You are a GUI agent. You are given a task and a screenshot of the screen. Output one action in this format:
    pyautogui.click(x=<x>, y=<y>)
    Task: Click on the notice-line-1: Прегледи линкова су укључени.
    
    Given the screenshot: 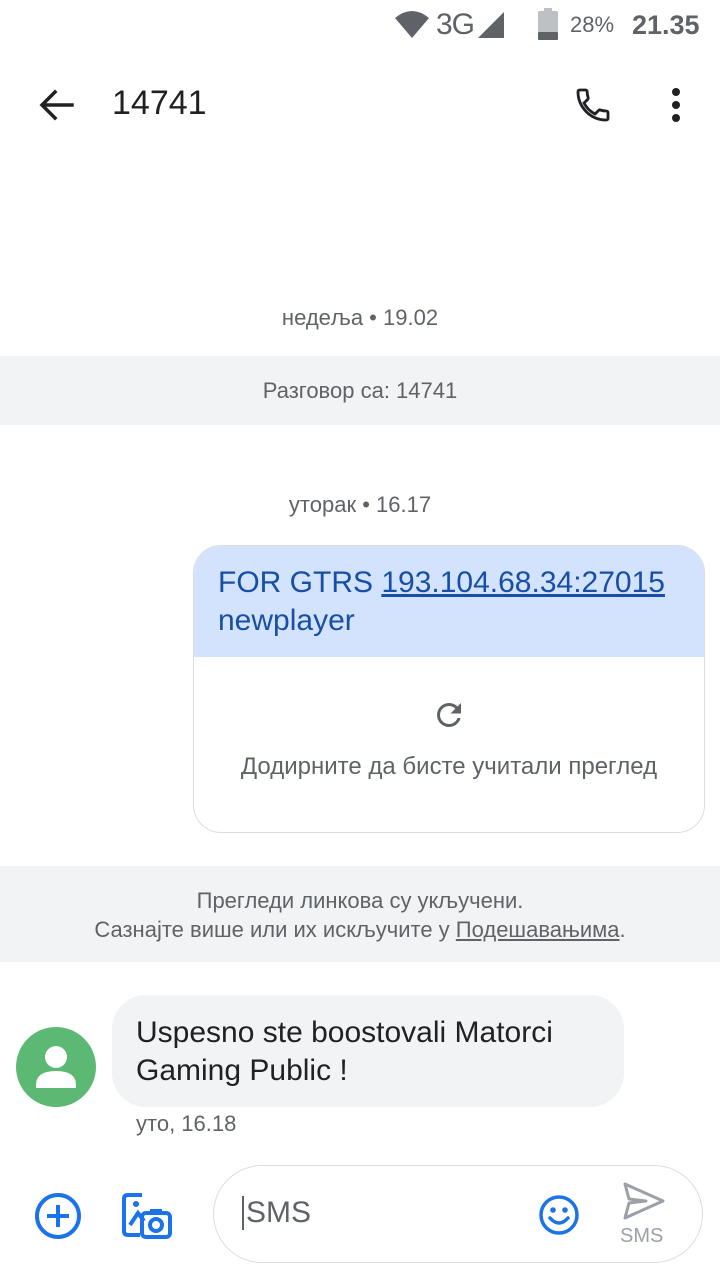 What is the action you would take?
    pyautogui.click(x=360, y=900)
    